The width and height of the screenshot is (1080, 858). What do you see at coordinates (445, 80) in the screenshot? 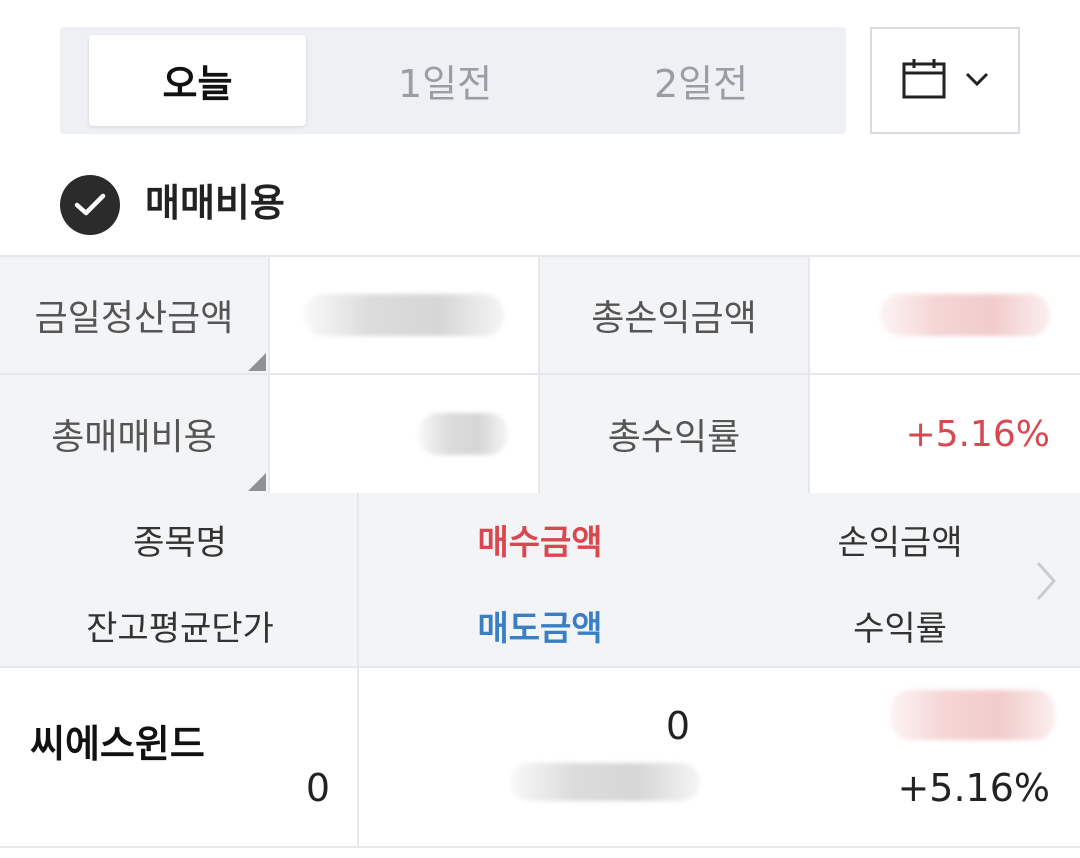
I see `tab-1-day-ago: 1일전` at bounding box center [445, 80].